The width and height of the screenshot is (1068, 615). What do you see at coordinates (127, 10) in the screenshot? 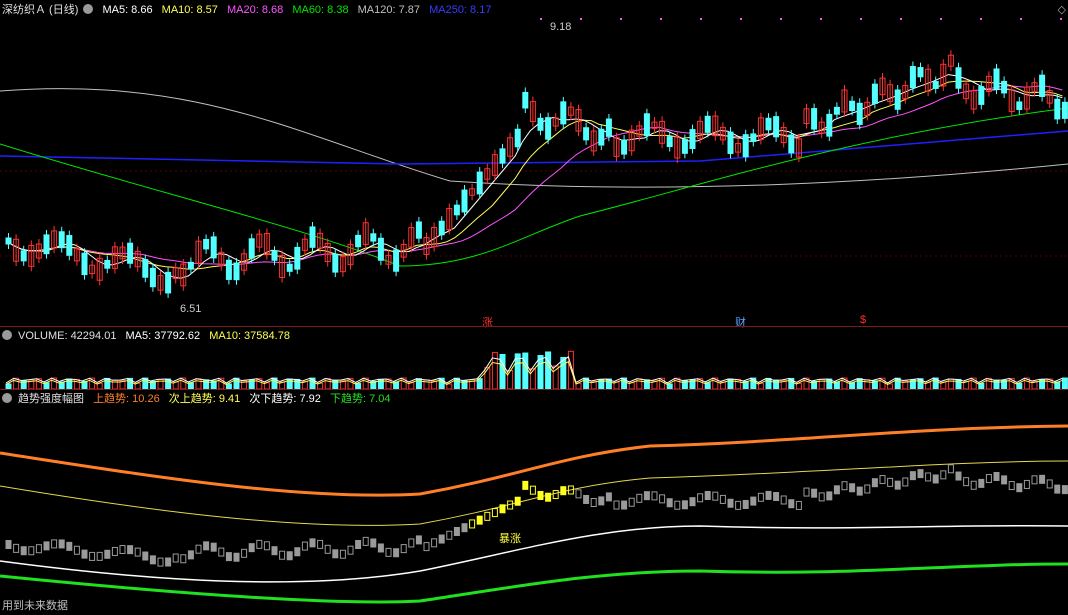
I see `ma5-label: MA5: 8.66` at bounding box center [127, 10].